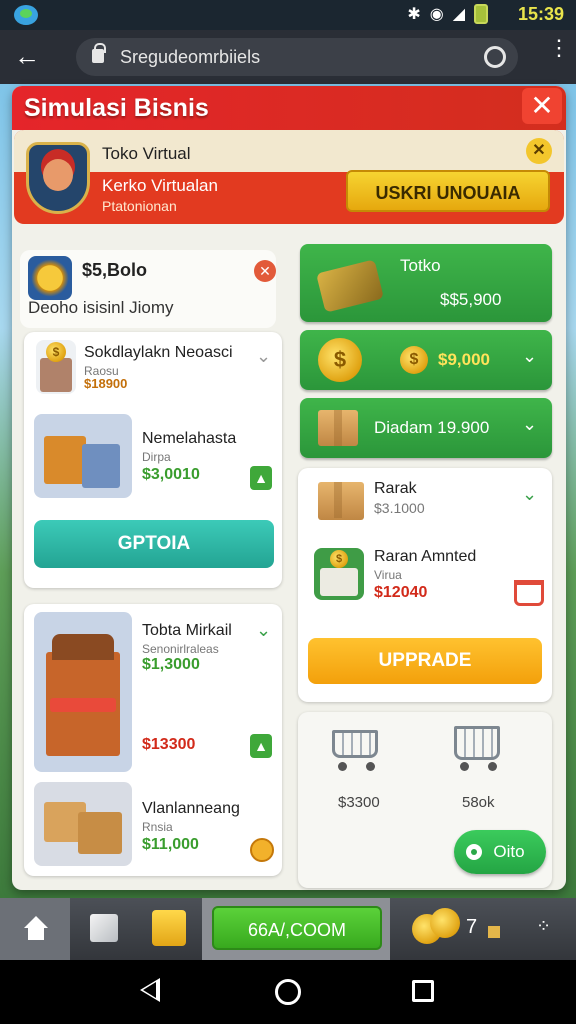  I want to click on cage-price: 58ok, so click(478, 802).